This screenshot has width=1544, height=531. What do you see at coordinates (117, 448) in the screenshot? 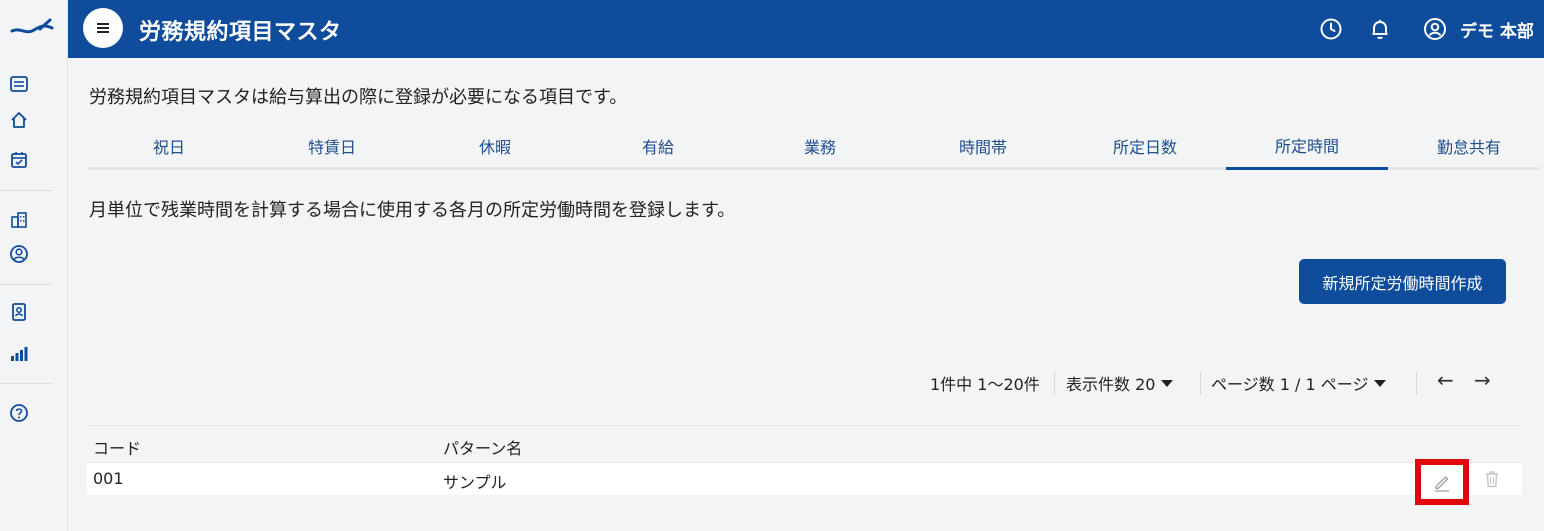
I see `column-header-code: コード` at bounding box center [117, 448].